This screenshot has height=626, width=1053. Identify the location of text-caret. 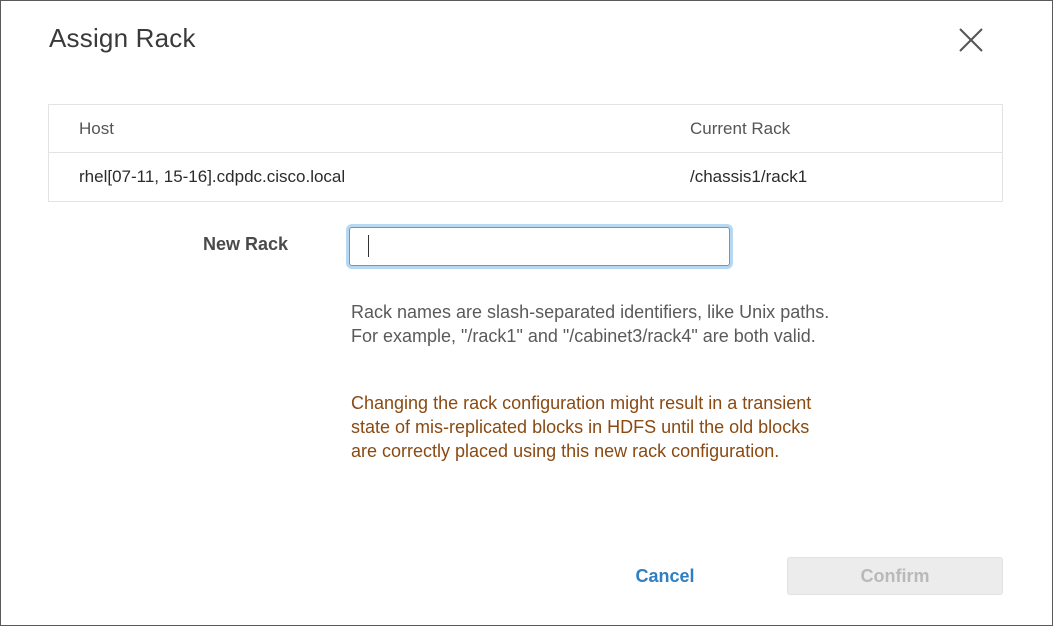
(368, 246).